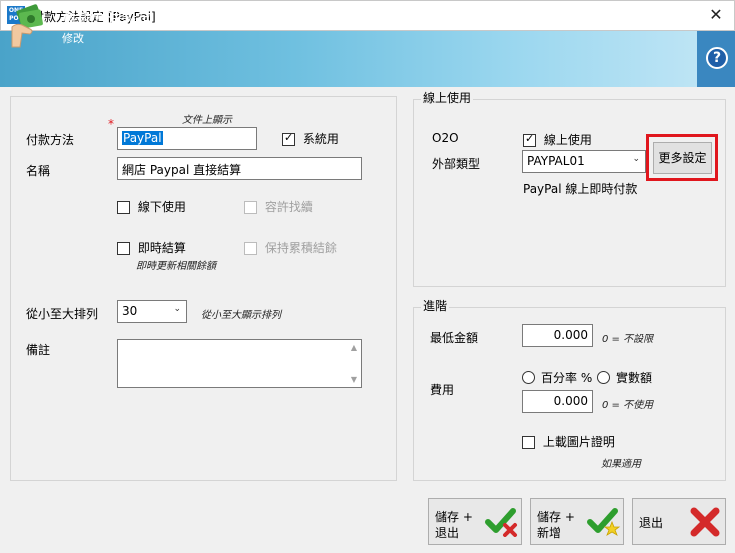 This screenshot has height=553, width=735. Describe the element at coordinates (603, 377) in the screenshot. I see `actual-radio-icon` at that location.